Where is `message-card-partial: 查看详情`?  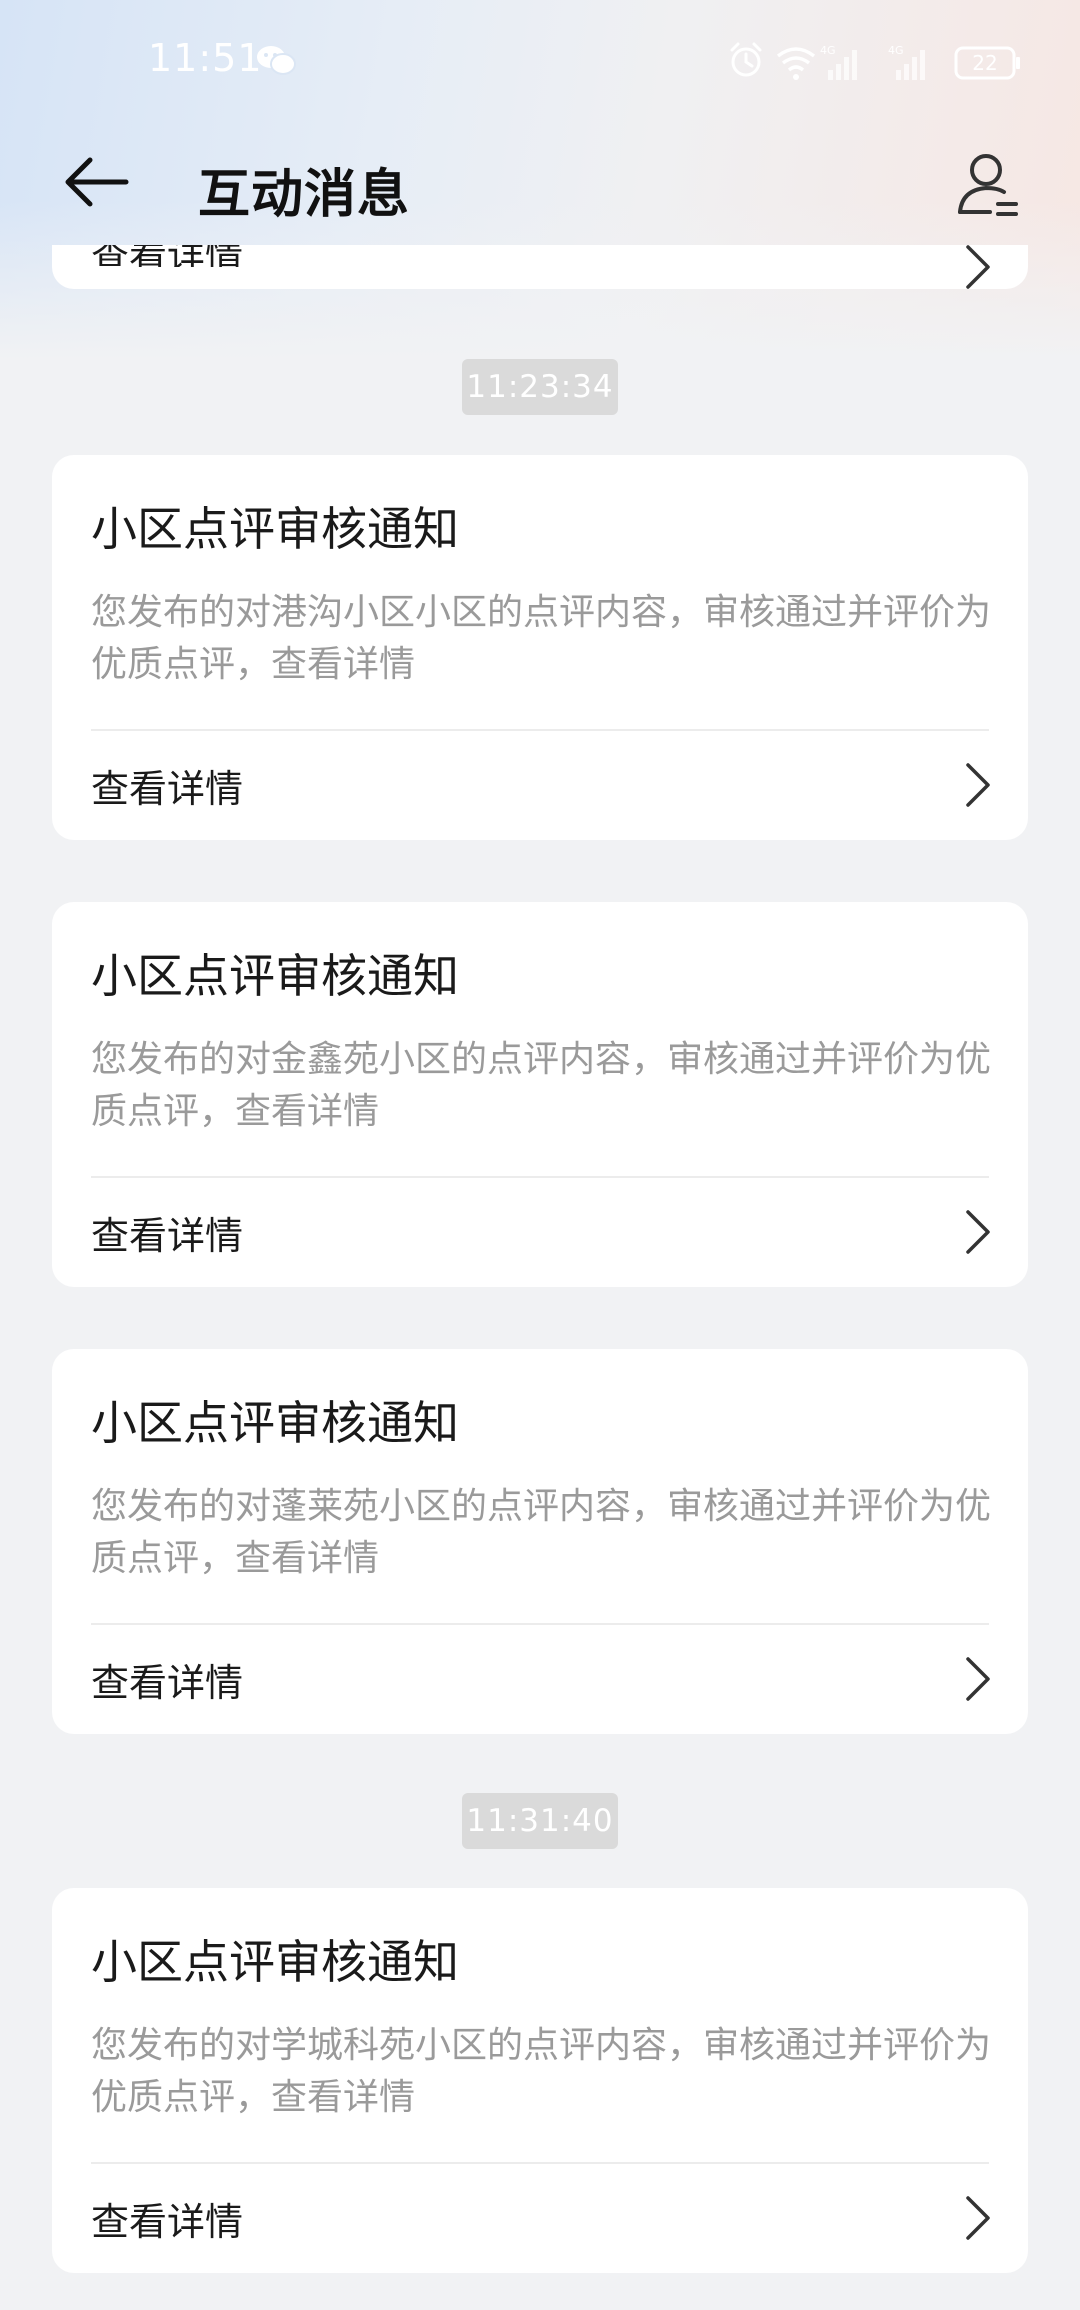
message-card-partial: 查看详情 is located at coordinates (540, 267).